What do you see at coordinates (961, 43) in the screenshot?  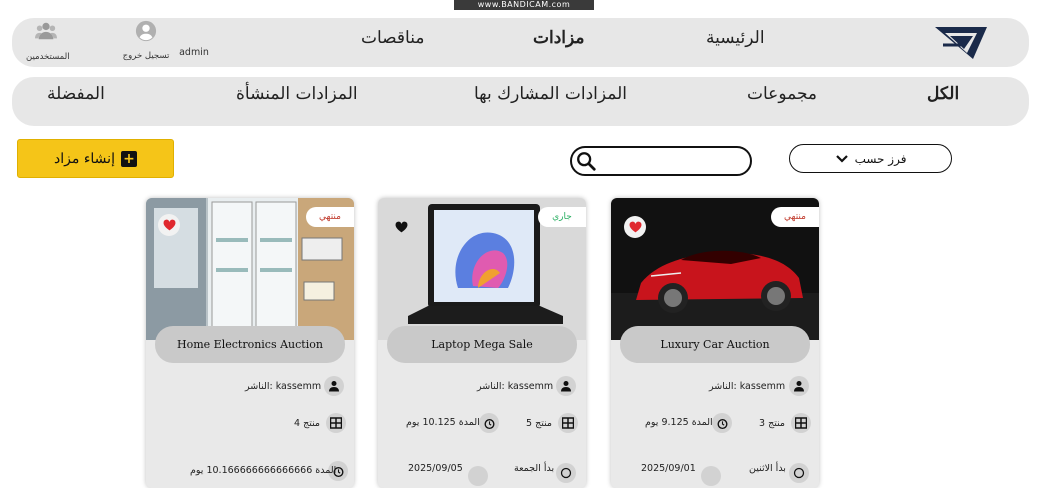 I see `brand-logo` at bounding box center [961, 43].